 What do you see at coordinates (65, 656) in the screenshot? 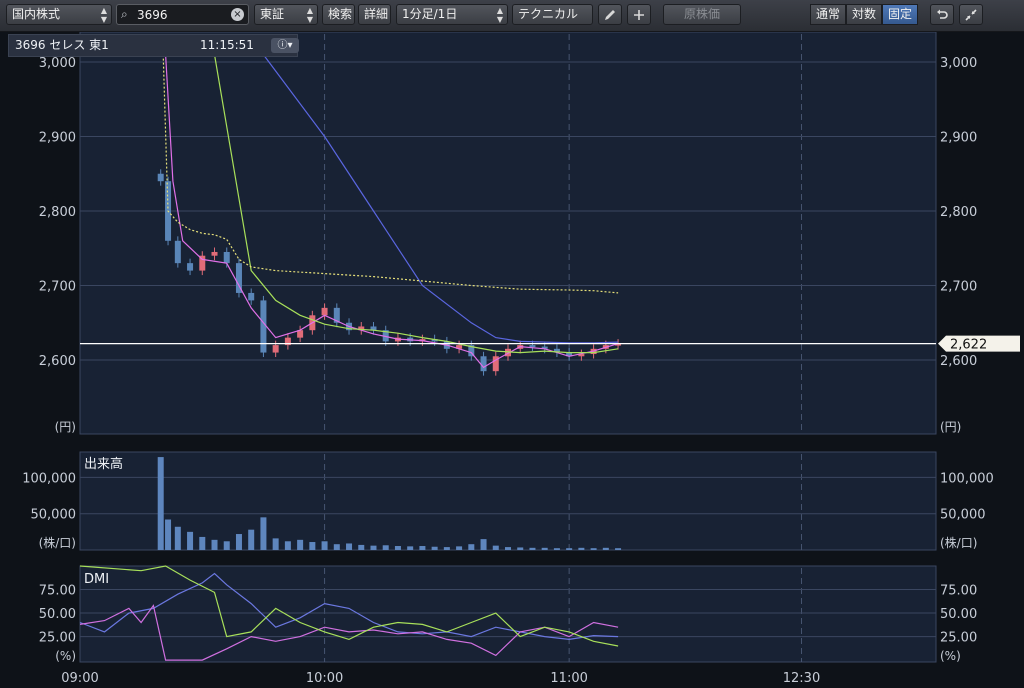
I see `dmi-unit-label-left: (%)` at bounding box center [65, 656].